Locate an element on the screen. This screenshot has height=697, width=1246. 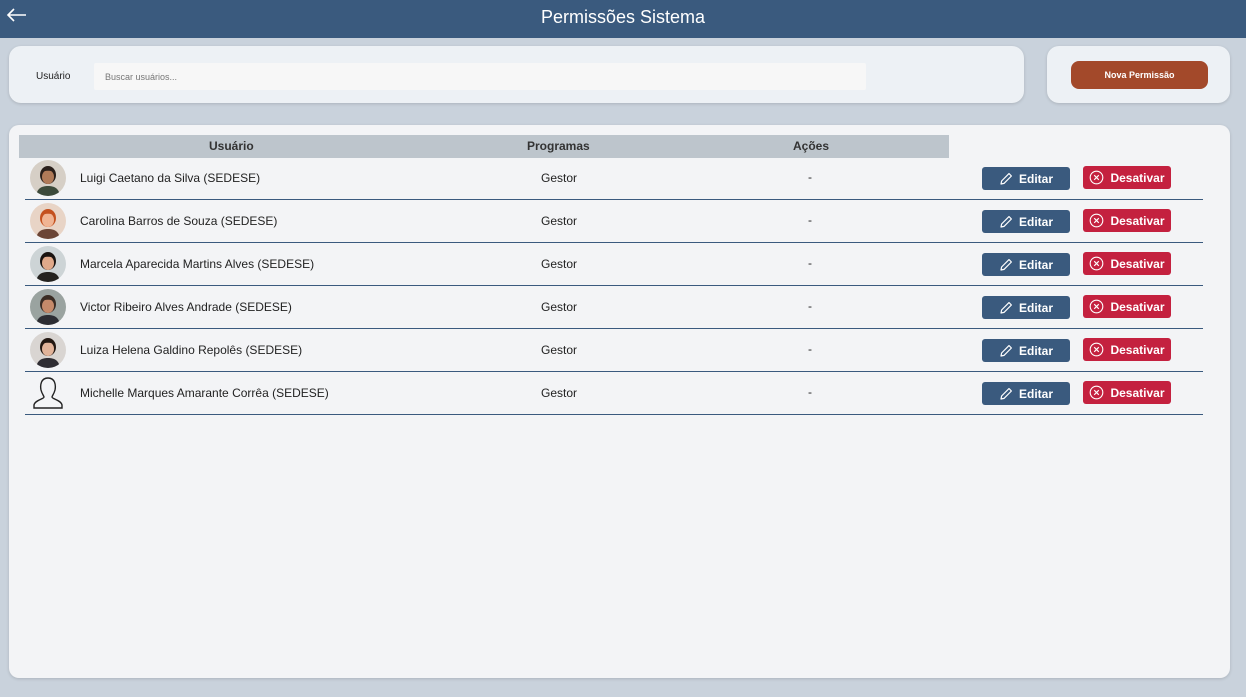
user-search-input is located at coordinates (480, 76).